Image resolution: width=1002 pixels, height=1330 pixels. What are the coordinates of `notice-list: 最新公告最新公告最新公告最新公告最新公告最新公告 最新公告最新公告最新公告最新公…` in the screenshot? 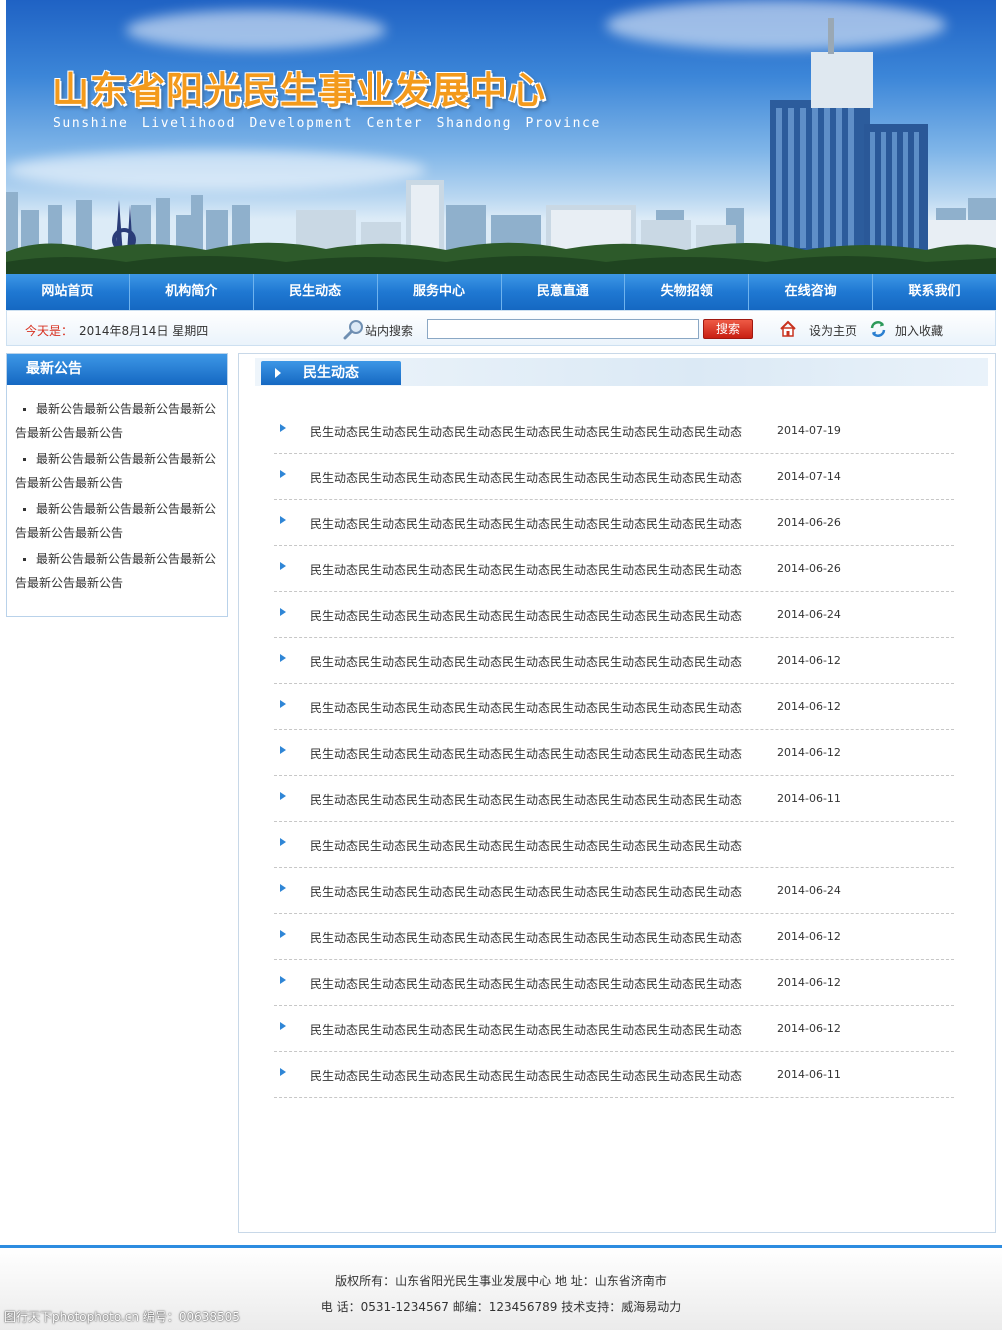 It's located at (117, 490).